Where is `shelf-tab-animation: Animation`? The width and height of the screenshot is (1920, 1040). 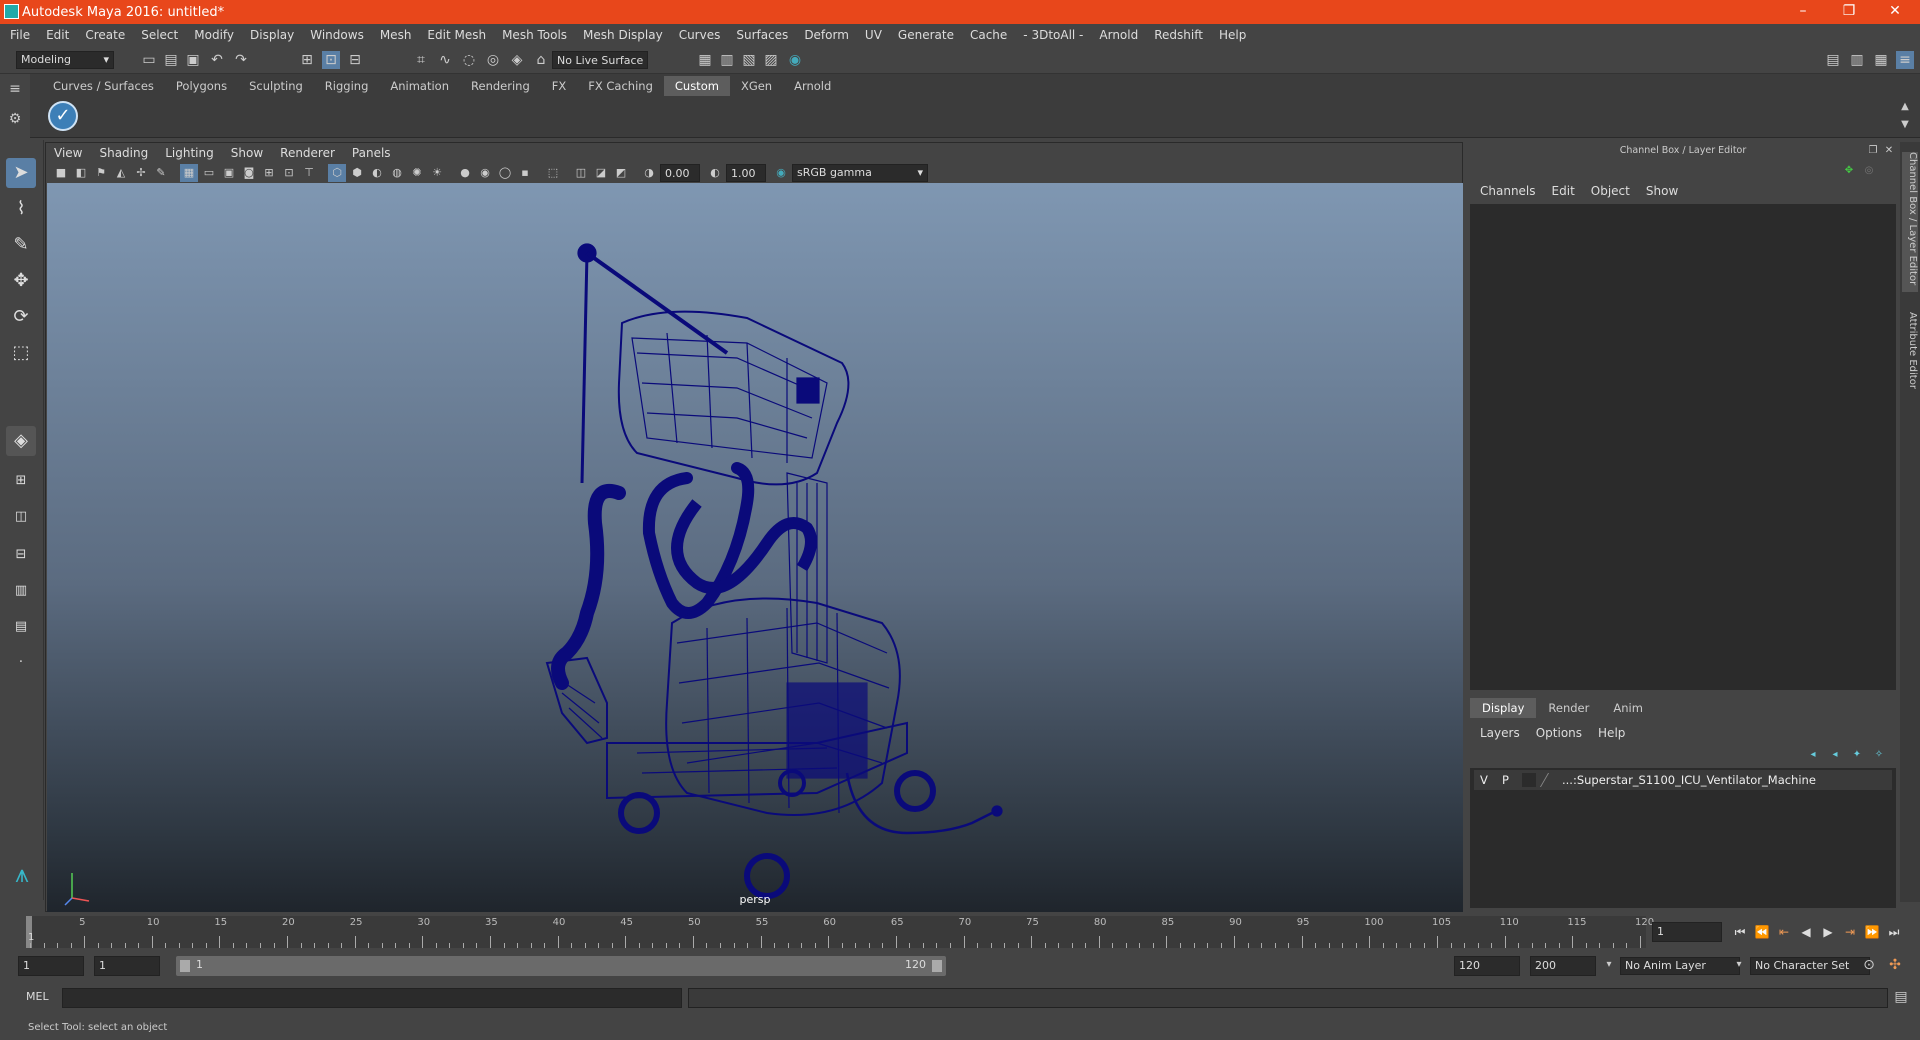
shelf-tab-animation: Animation is located at coordinates (419, 86).